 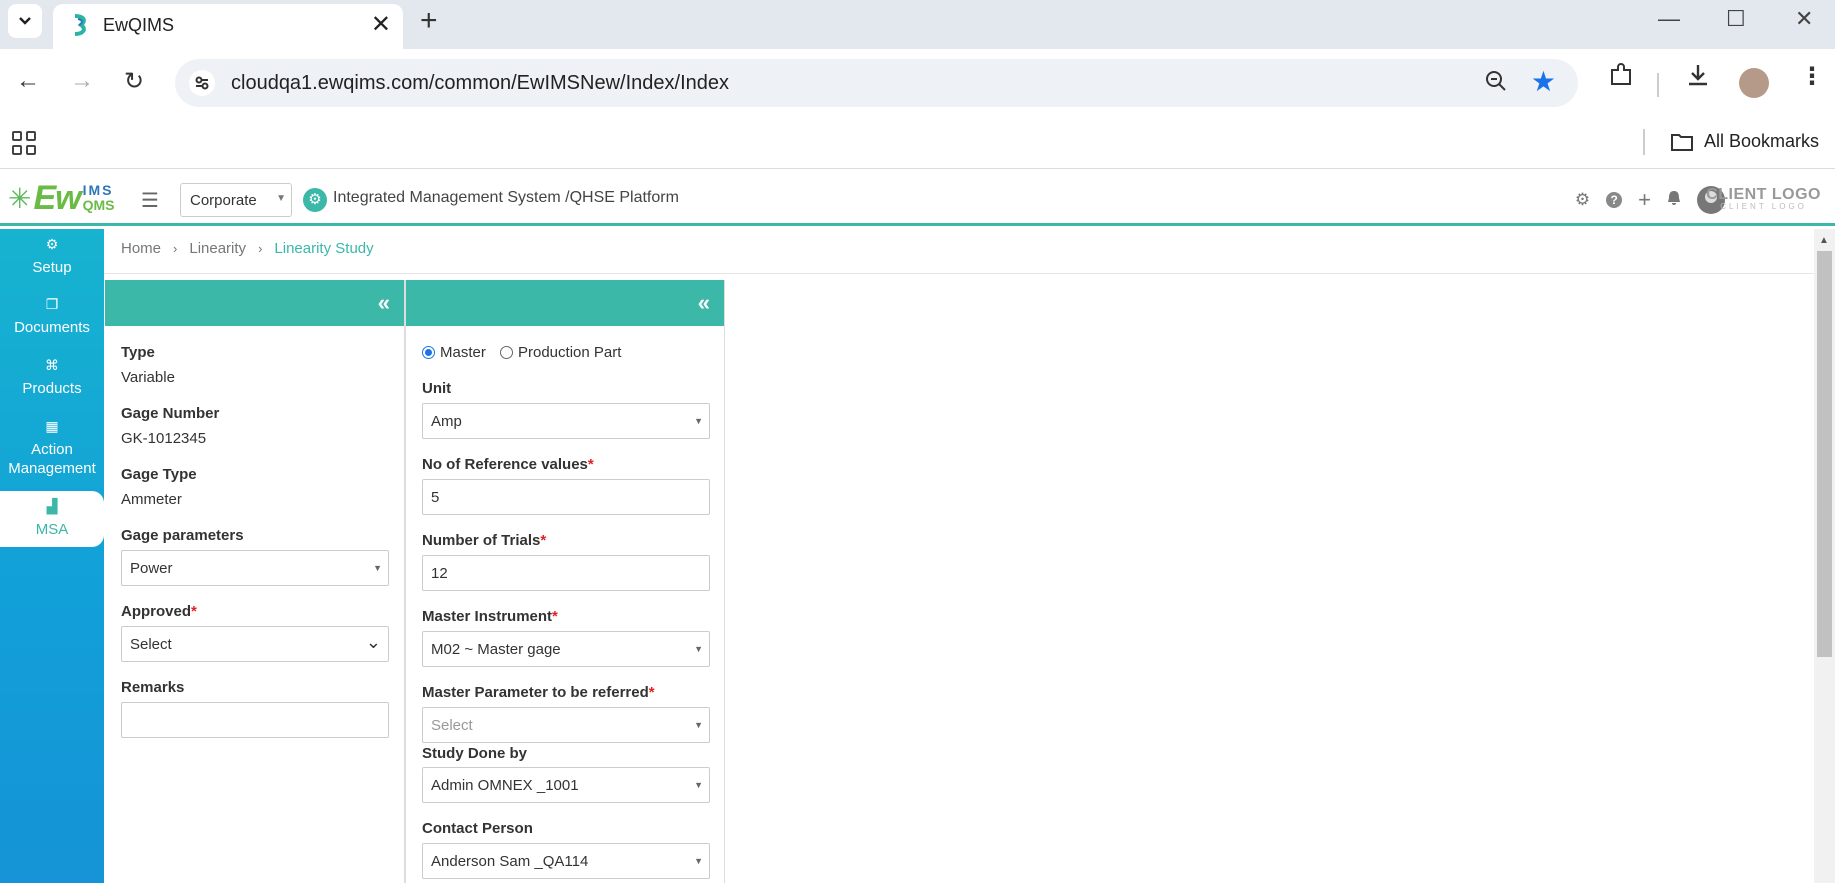 I want to click on collapse-right-icon: «, so click(x=704, y=303).